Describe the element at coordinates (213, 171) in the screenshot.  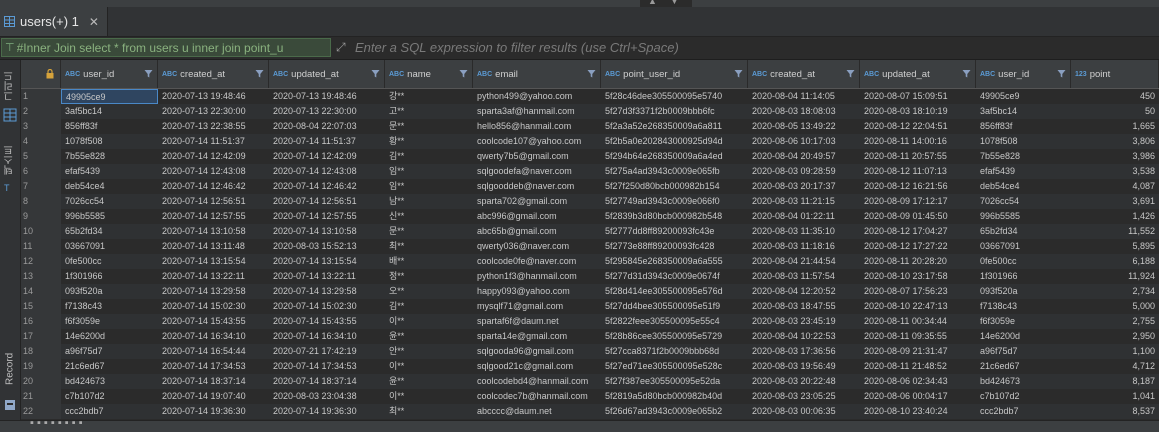
I see `table-cell: 2020-07-14 12:43:08` at that location.